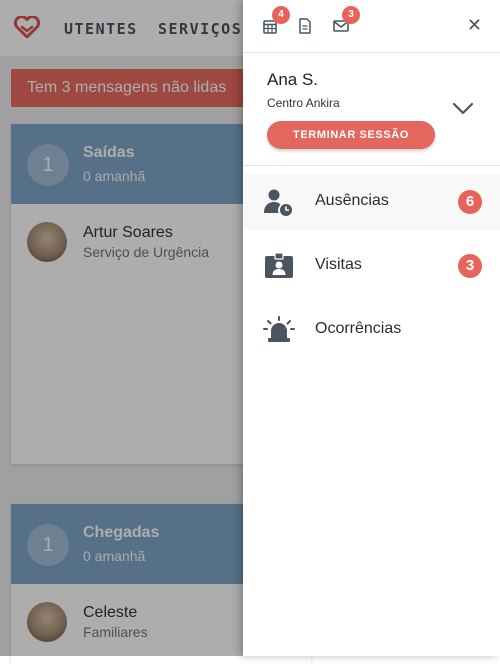 This screenshot has width=500, height=664. I want to click on menu-item-badge: 6, so click(470, 202).